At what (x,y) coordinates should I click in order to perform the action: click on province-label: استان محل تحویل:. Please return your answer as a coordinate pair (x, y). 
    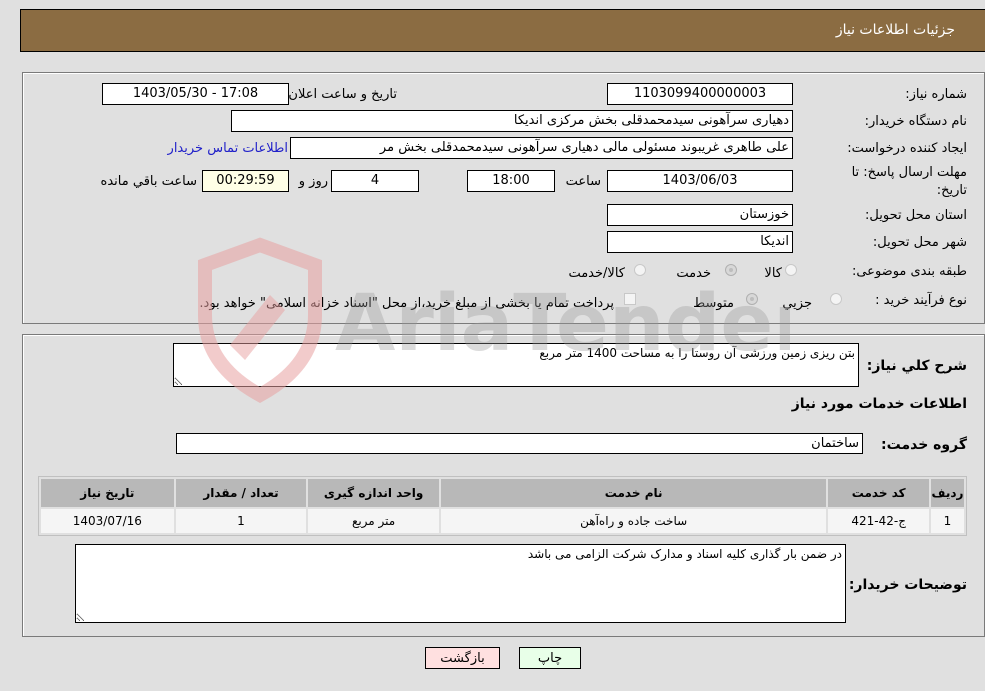
    Looking at the image, I should click on (916, 215).